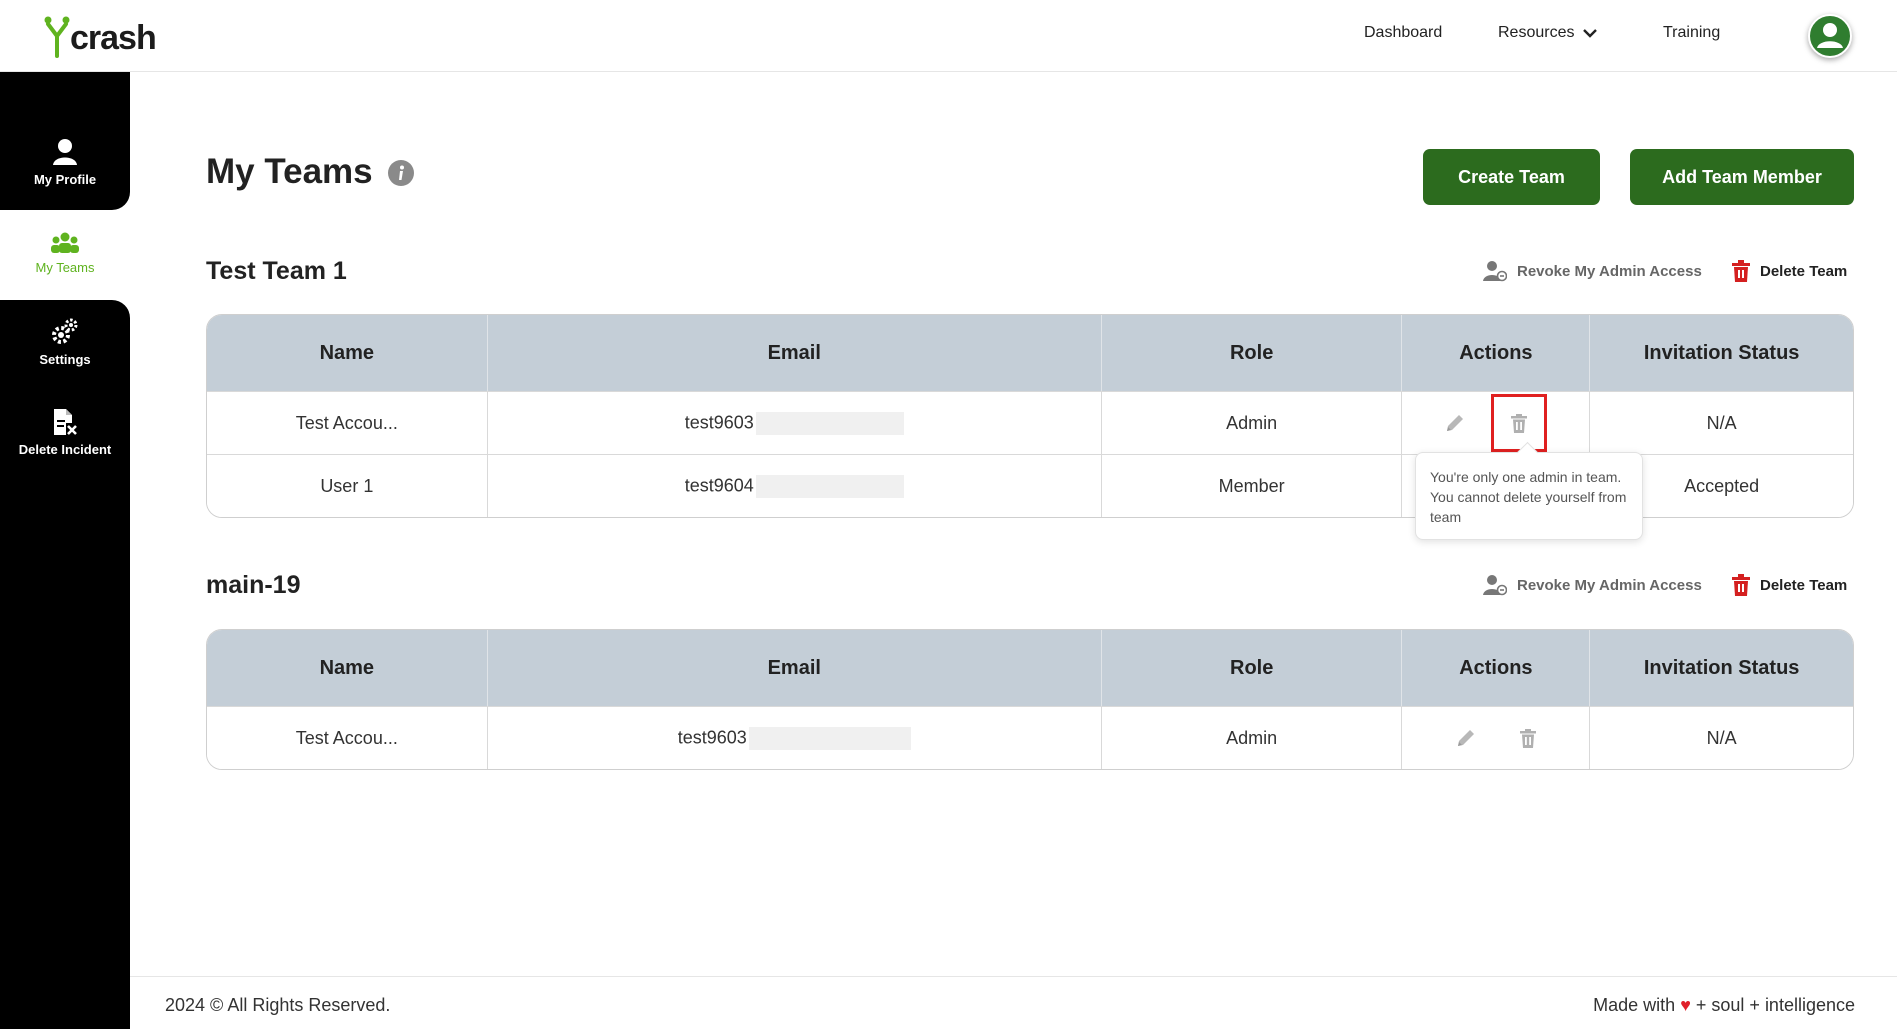 The image size is (1897, 1029). I want to click on nav-resources: Resources, so click(1548, 33).